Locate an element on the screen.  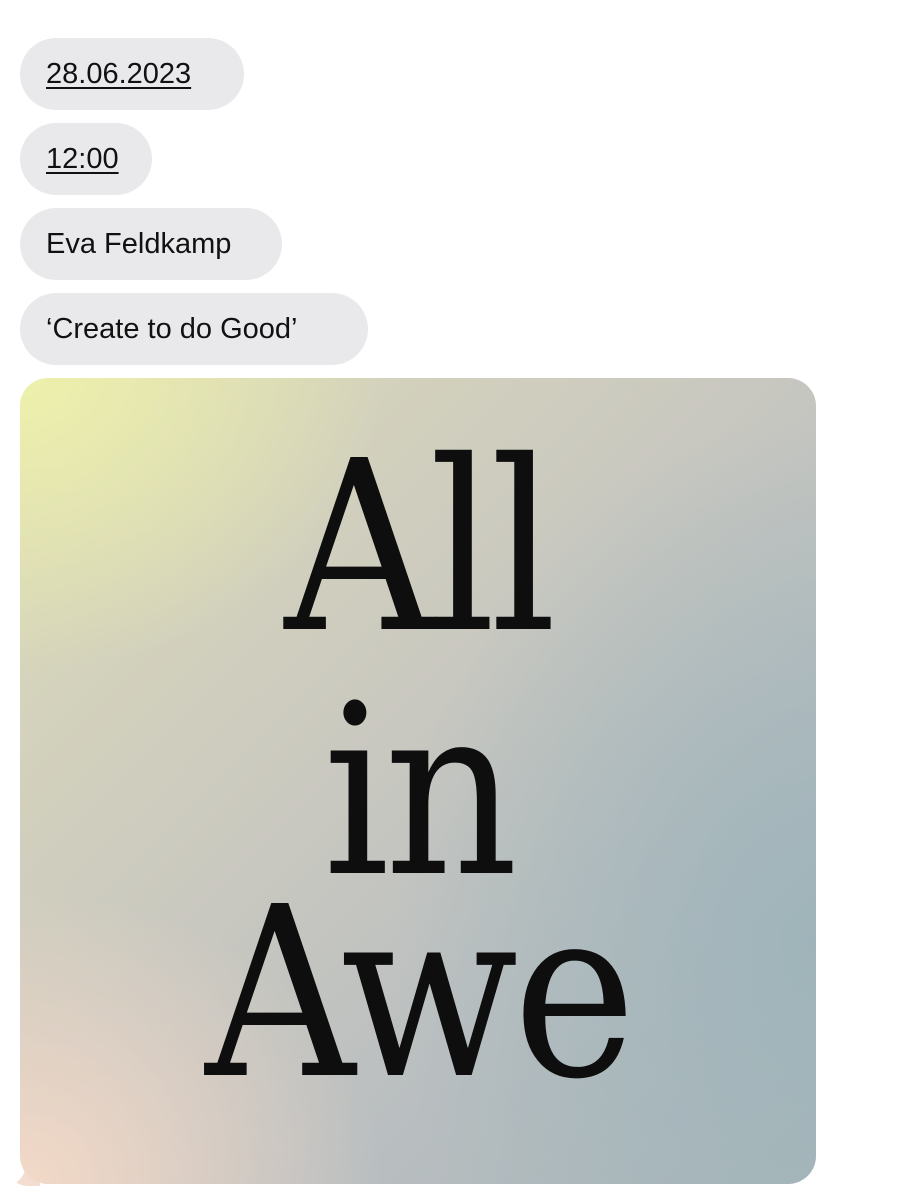
message-bubble-date: 28.06.2023 is located at coordinates (132, 74).